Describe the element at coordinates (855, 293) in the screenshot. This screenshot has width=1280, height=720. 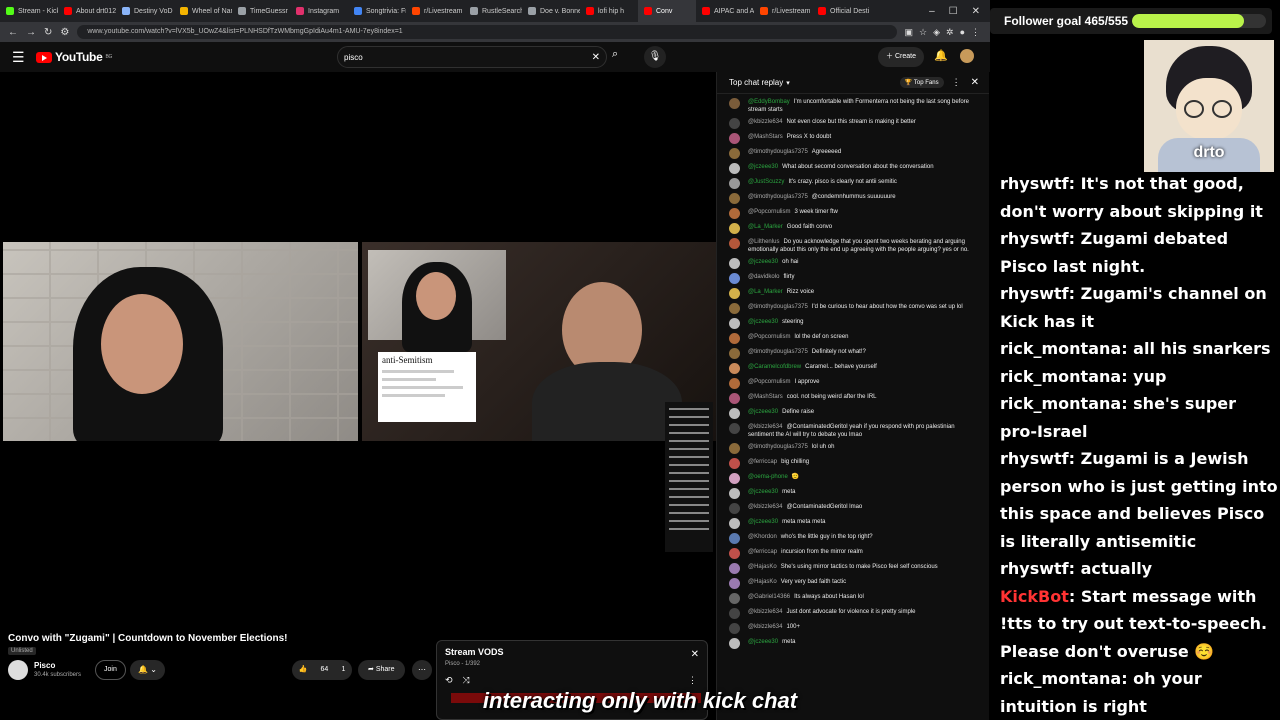
I see `chat-message: @La_Marker Rizz voice` at that location.